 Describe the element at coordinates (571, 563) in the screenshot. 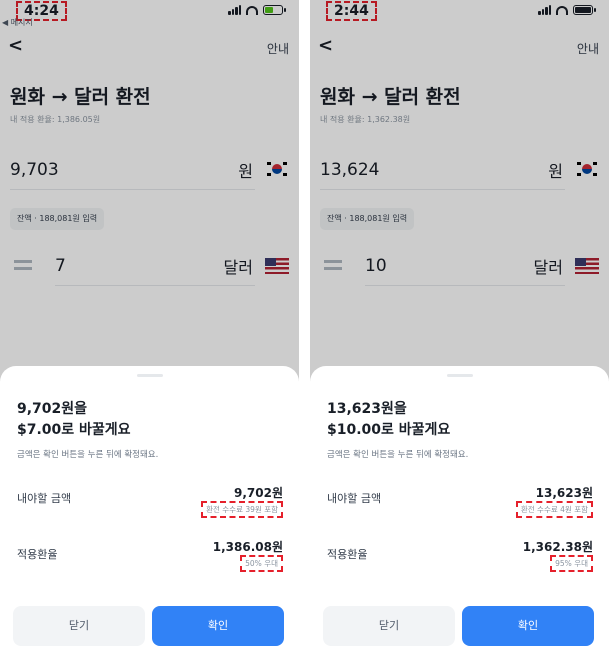

I see `discount-note: 95% 우대` at that location.